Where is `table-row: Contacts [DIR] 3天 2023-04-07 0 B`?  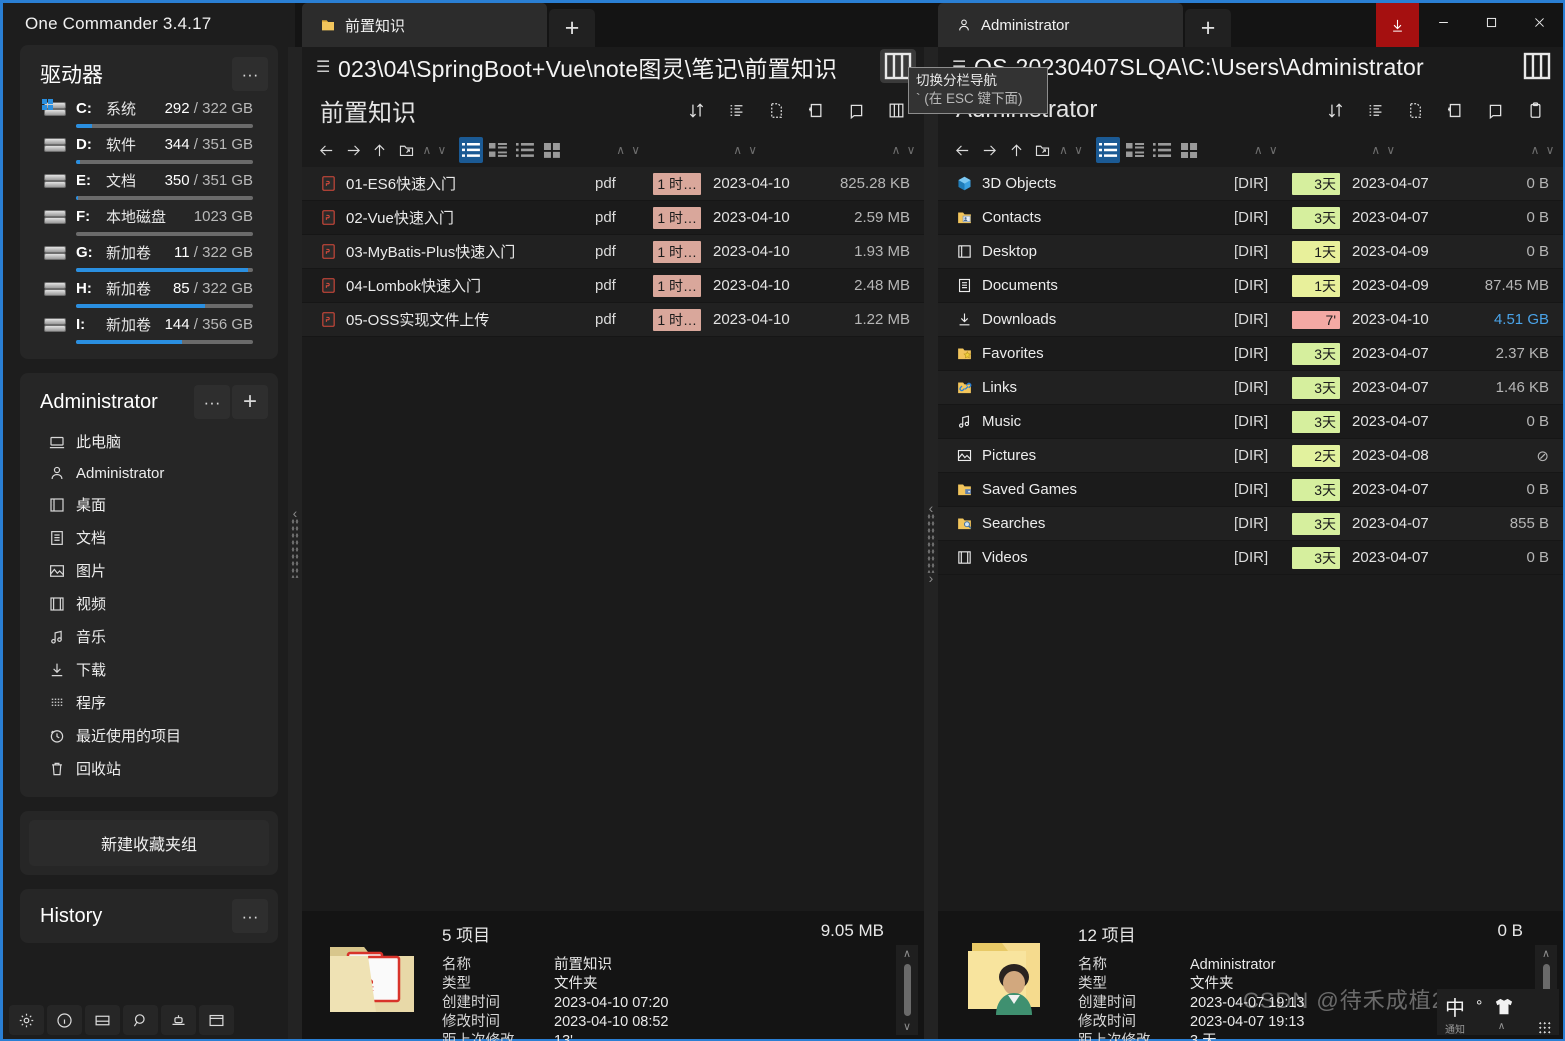
table-row: Contacts [DIR] 3天 2023-04-07 0 B is located at coordinates (1250, 218).